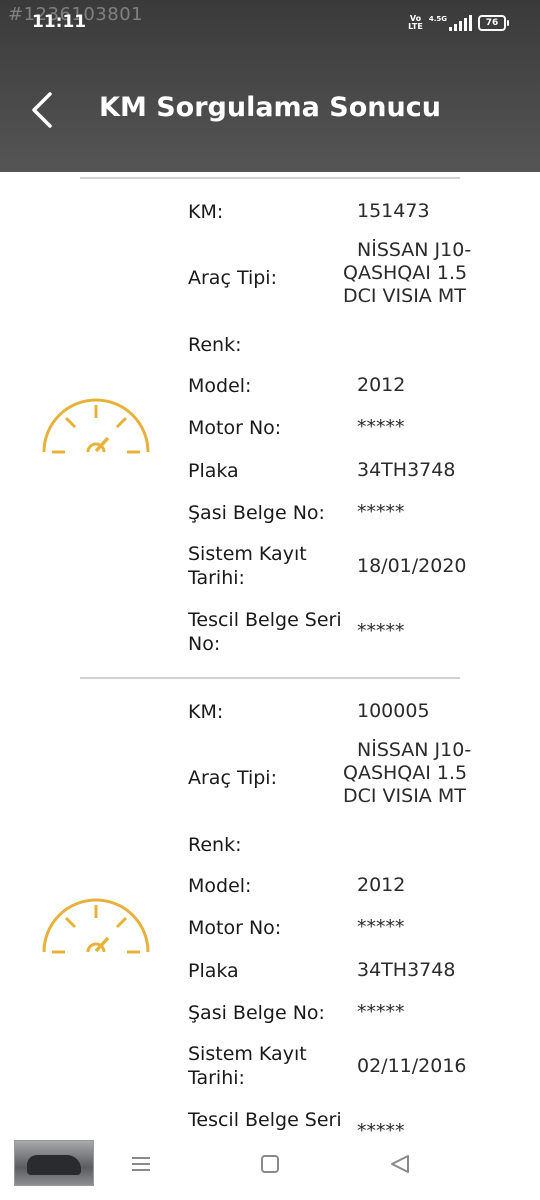  What do you see at coordinates (270, 1164) in the screenshot?
I see `square-icon` at bounding box center [270, 1164].